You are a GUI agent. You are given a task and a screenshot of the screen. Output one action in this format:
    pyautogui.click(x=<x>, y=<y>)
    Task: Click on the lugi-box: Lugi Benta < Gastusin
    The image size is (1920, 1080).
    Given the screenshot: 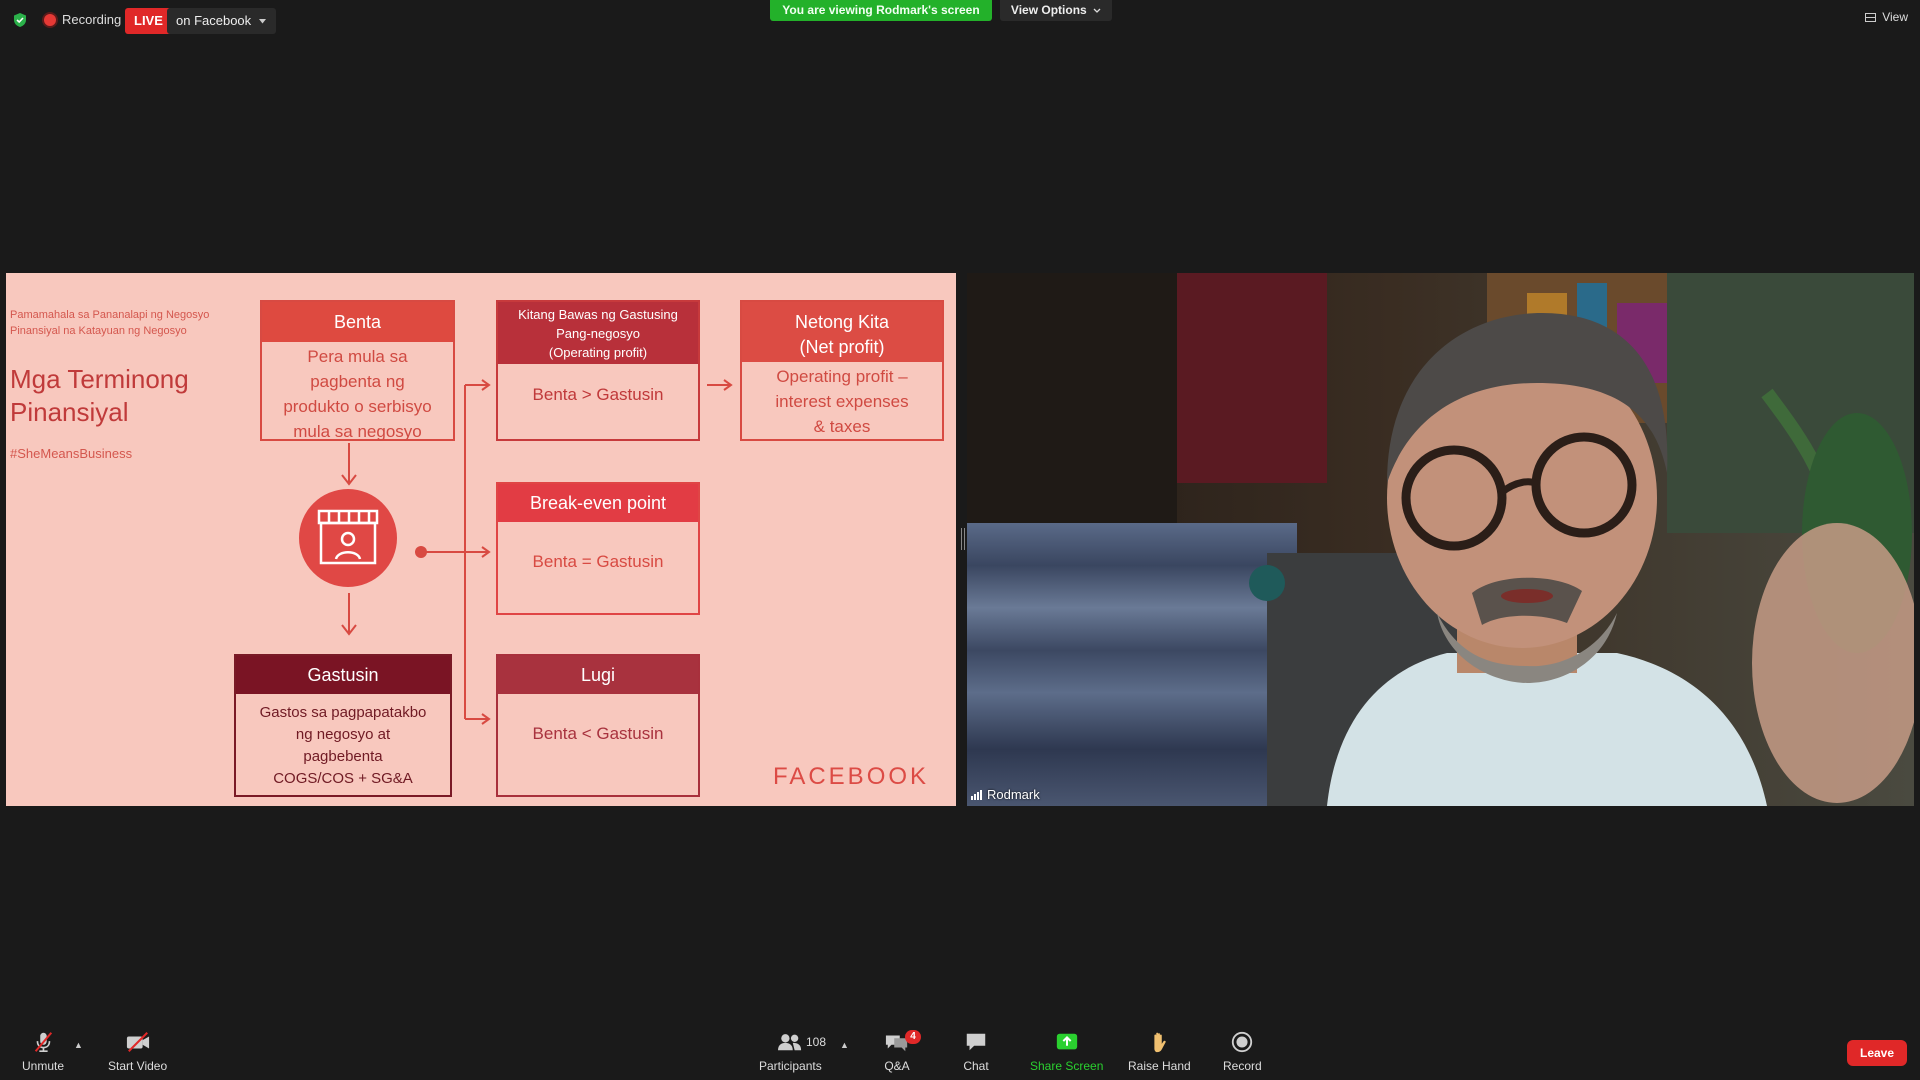 What is the action you would take?
    pyautogui.click(x=598, y=725)
    